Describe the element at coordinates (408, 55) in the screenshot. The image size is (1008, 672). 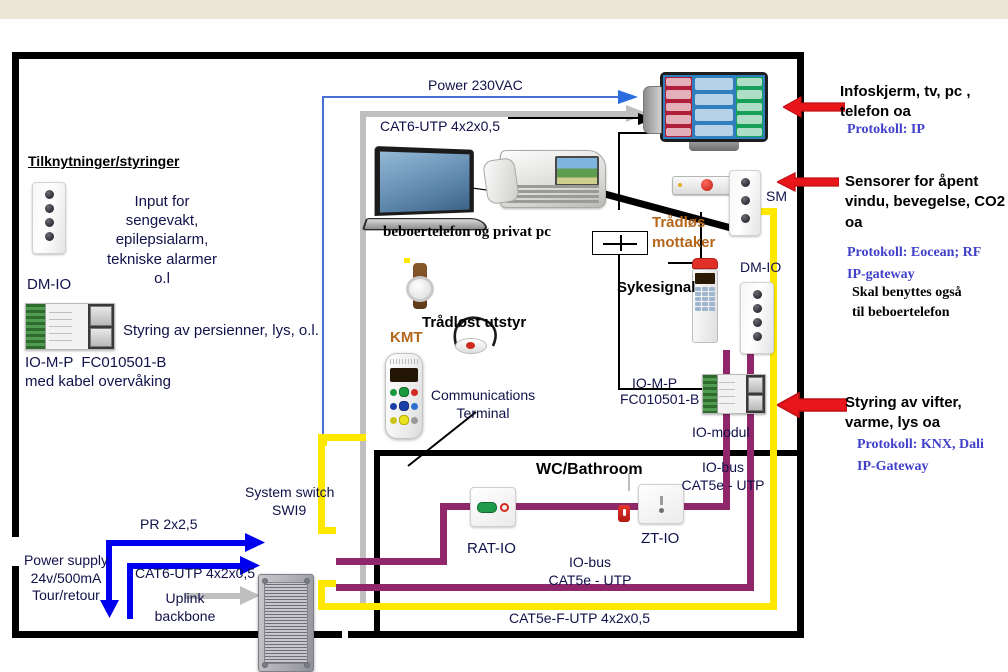
I see `wall-top` at that location.